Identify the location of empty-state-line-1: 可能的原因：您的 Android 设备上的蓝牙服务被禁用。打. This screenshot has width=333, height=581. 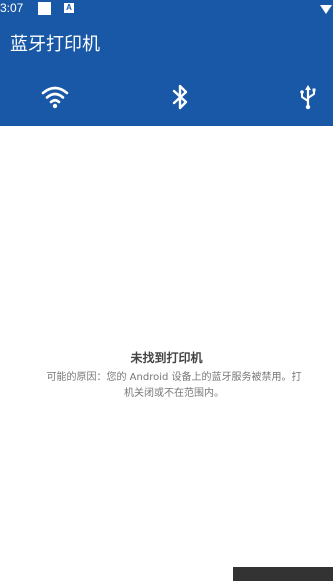
(174, 377).